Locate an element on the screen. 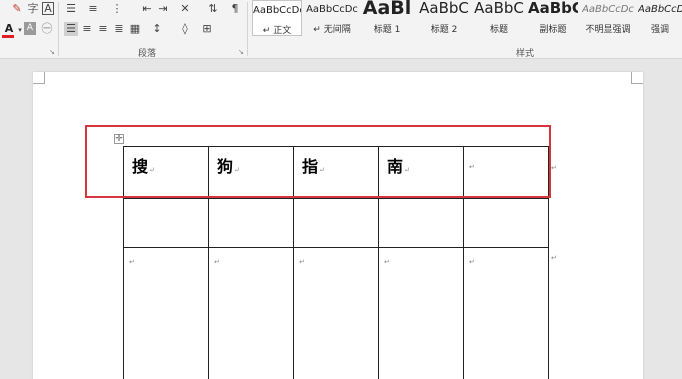 This screenshot has height=379, width=682. decrease-indent-icon: ⇤ is located at coordinates (147, 9).